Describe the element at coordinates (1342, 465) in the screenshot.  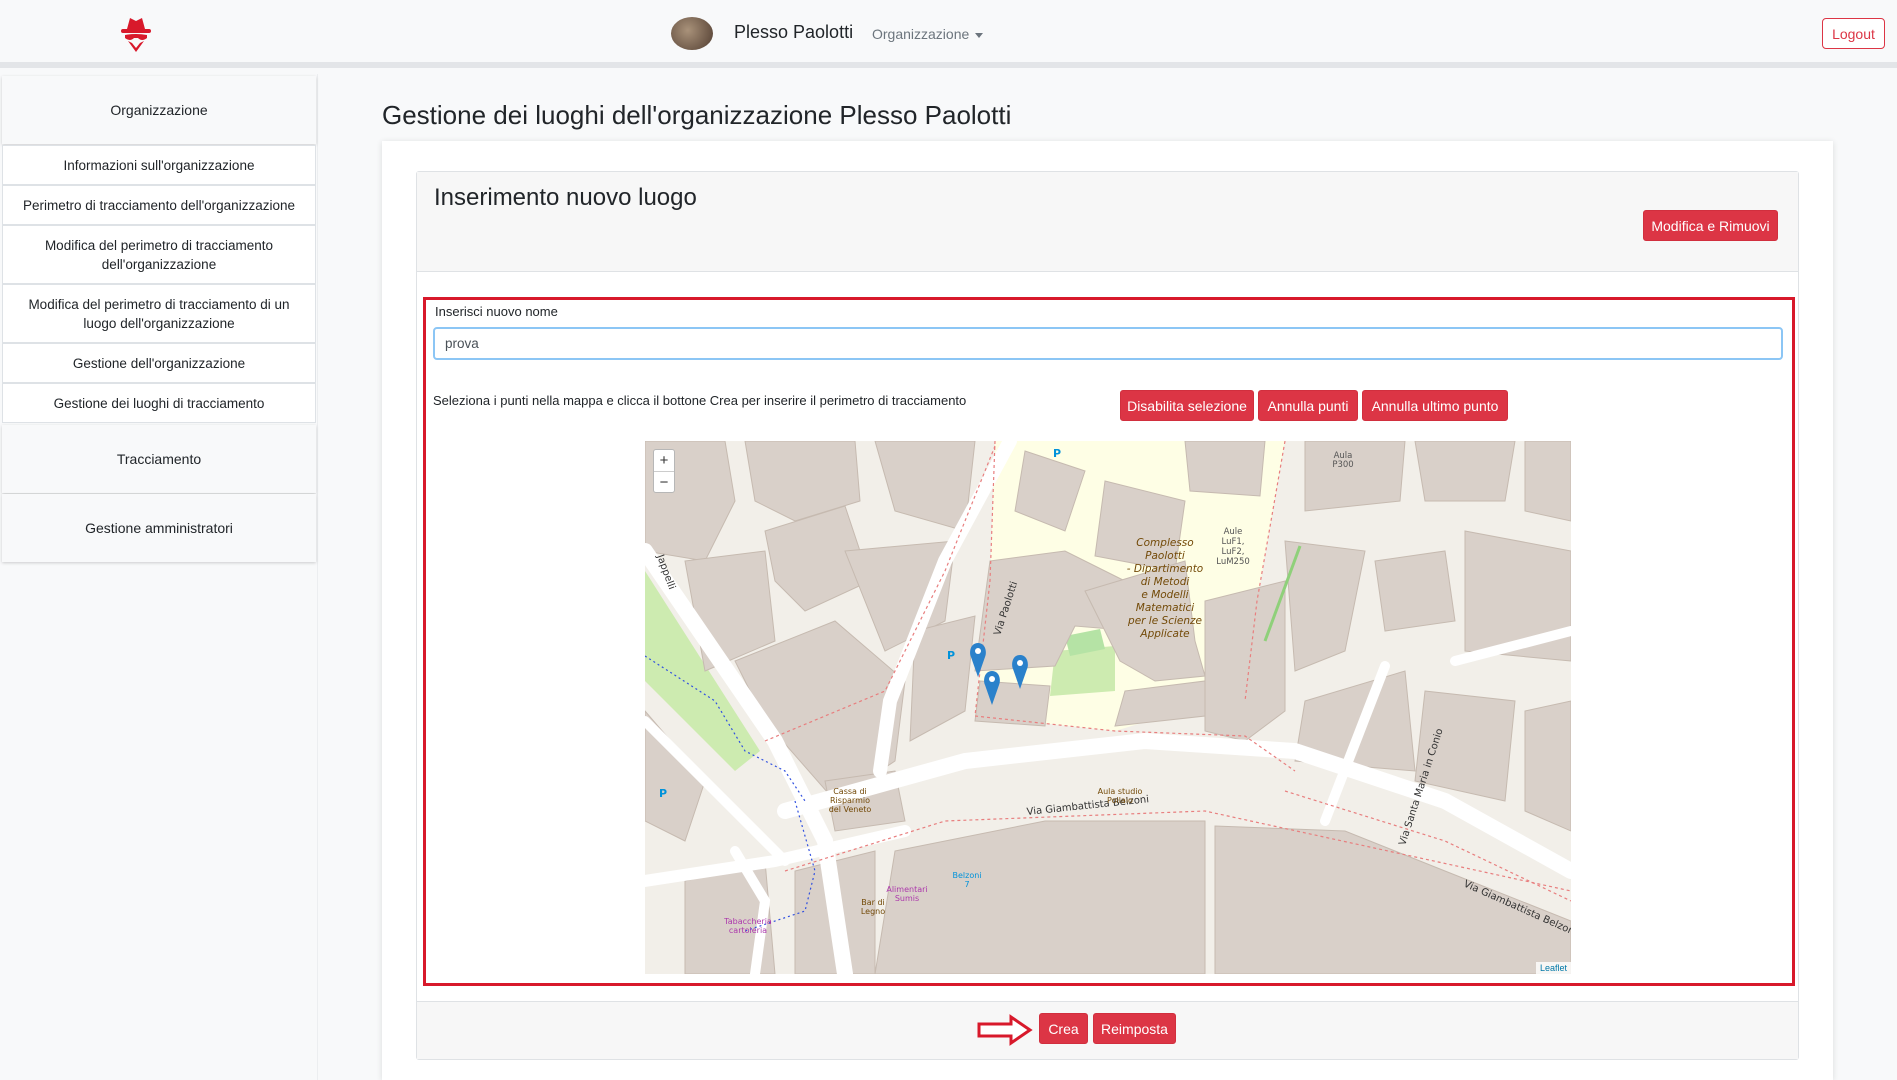
I see `map-label-aula-p300-1: P300` at that location.